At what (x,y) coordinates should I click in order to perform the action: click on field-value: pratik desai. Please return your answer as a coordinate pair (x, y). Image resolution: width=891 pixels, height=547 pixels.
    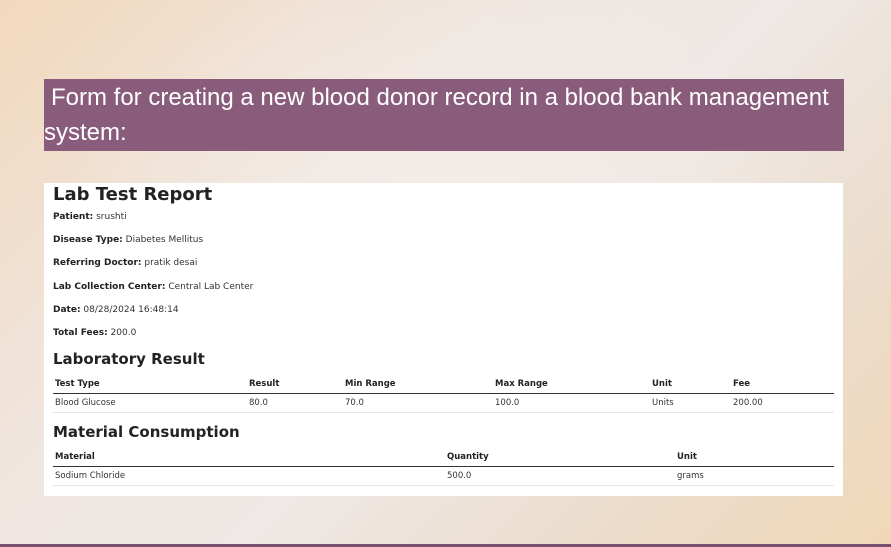
    Looking at the image, I should click on (169, 263).